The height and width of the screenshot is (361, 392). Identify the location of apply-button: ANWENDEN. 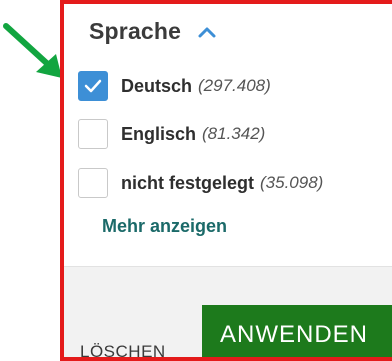
(297, 331).